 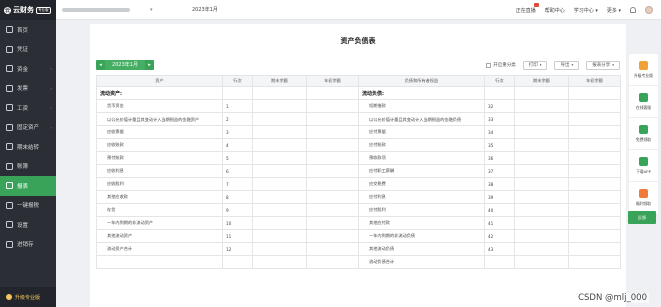 I want to click on next-period-button: ▸, so click(x=149, y=65).